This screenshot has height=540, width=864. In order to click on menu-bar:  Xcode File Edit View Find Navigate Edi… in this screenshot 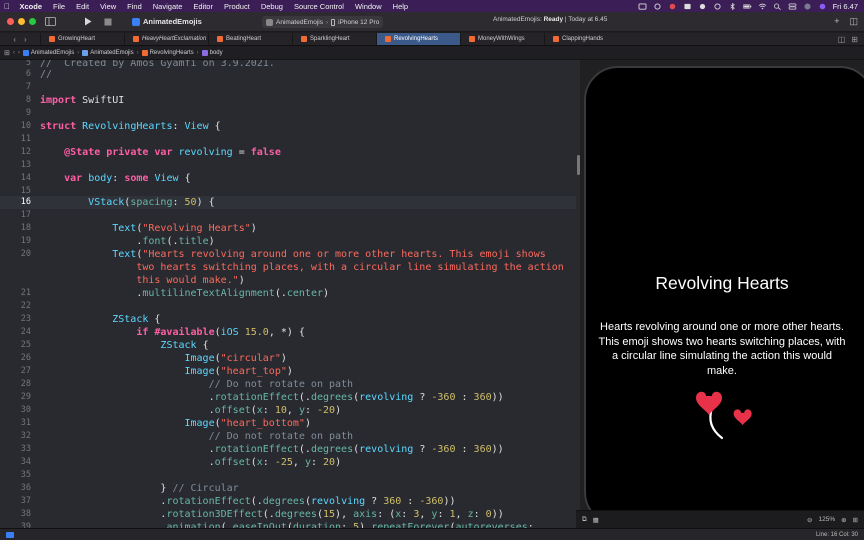, I will do `click(432, 6)`.